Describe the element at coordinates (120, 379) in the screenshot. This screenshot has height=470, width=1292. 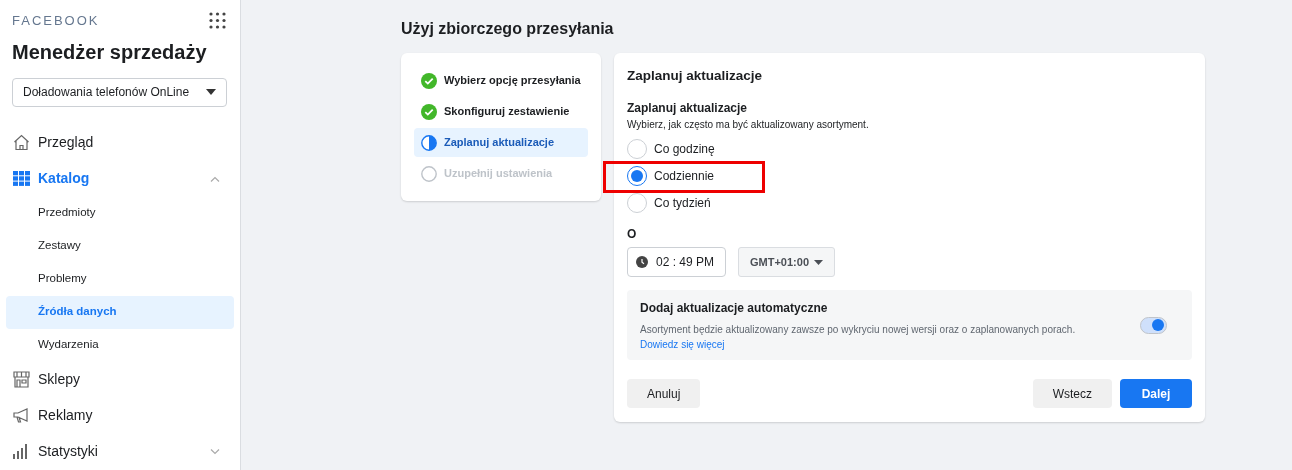
I see `sidebar-item: Sklepy` at that location.